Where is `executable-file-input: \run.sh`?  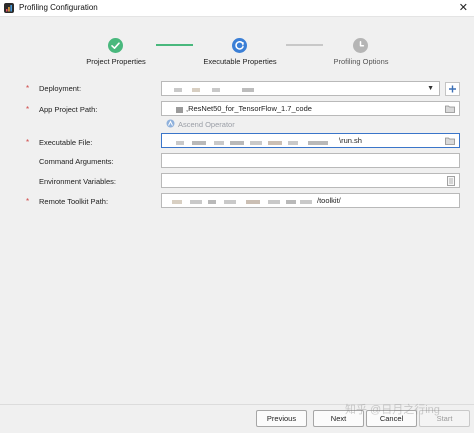
executable-file-input: \run.sh is located at coordinates (310, 140).